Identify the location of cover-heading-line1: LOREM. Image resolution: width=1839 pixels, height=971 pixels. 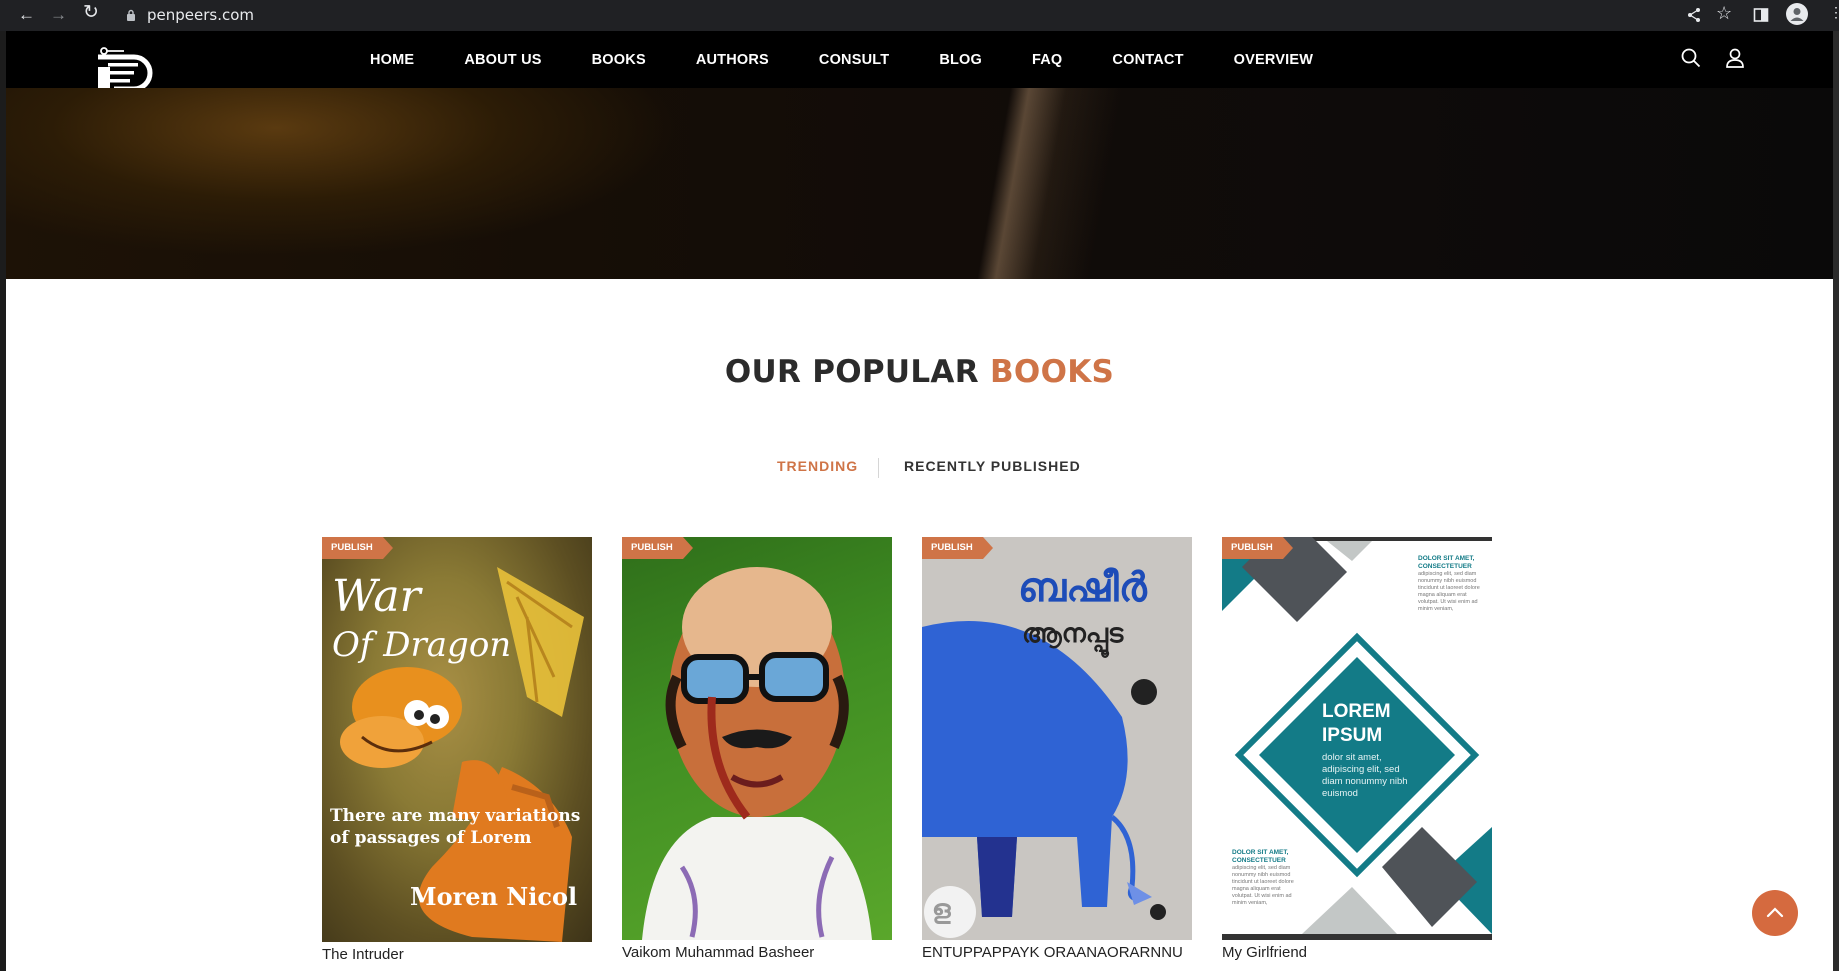
(1356, 711).